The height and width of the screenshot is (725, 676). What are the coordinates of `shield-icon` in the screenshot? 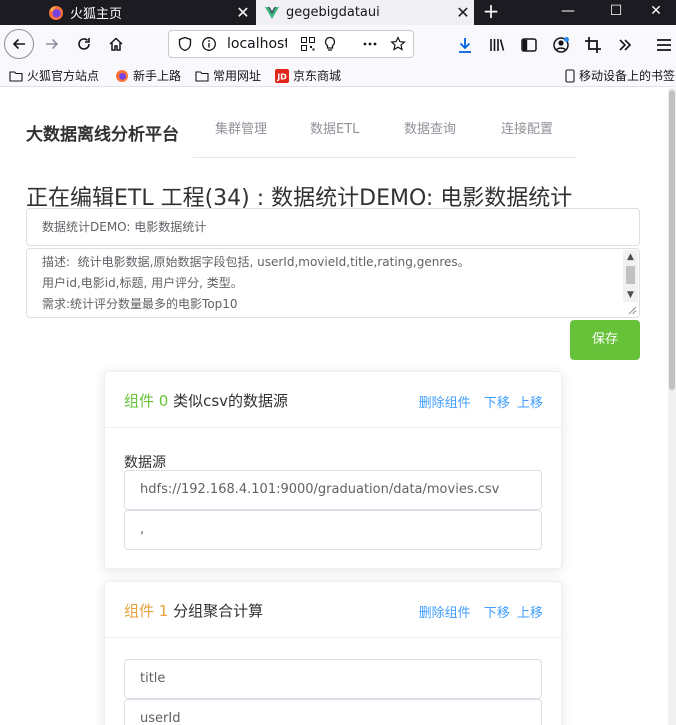 It's located at (185, 44).